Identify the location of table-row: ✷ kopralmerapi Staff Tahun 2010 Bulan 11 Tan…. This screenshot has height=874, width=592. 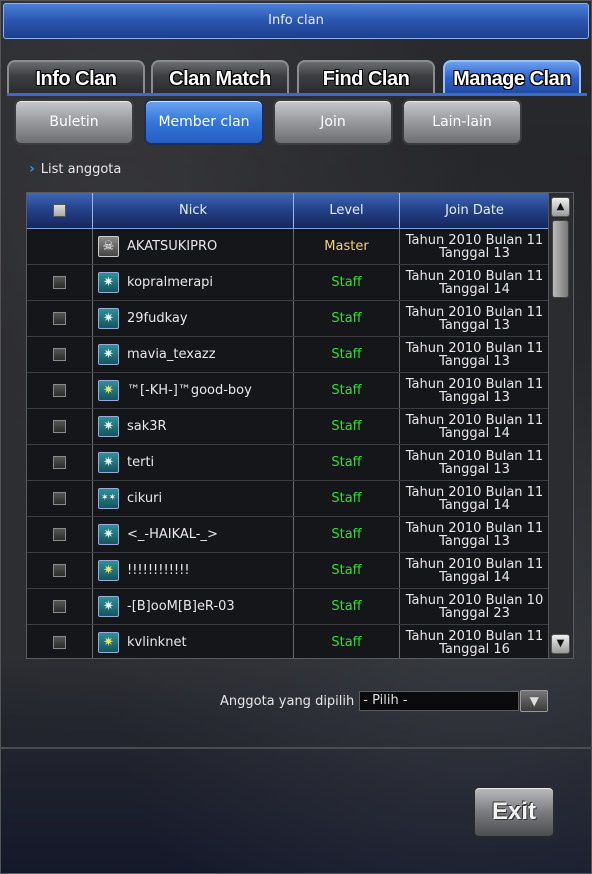
(288, 283).